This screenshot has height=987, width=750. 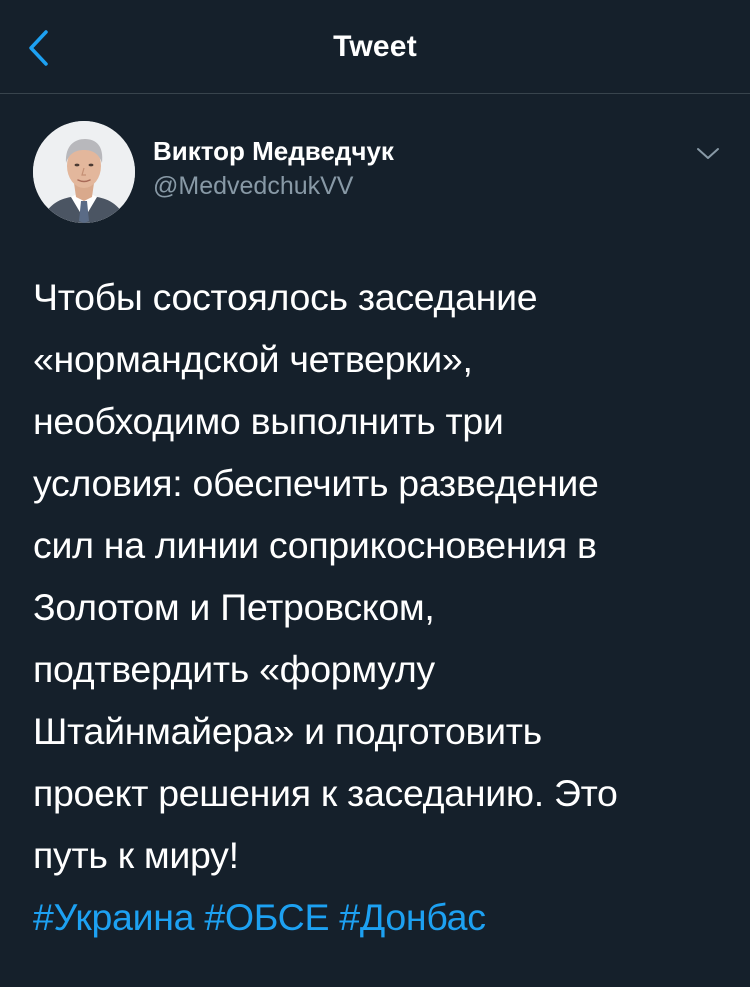 I want to click on tweet-text-line: сил на линии соприкосновения в, so click(x=315, y=545).